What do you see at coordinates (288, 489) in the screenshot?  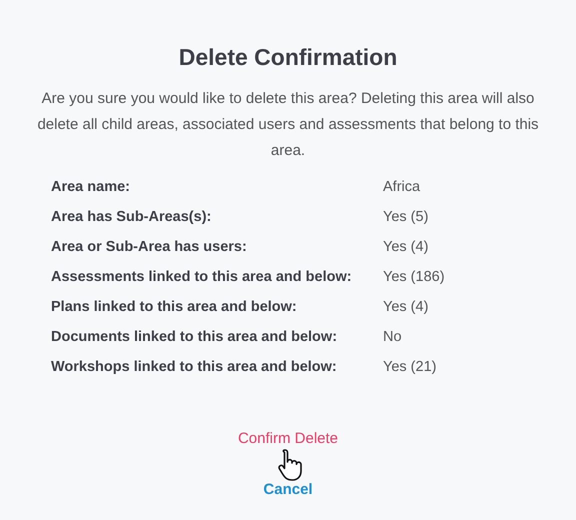 I see `cancel-link: Cancel` at bounding box center [288, 489].